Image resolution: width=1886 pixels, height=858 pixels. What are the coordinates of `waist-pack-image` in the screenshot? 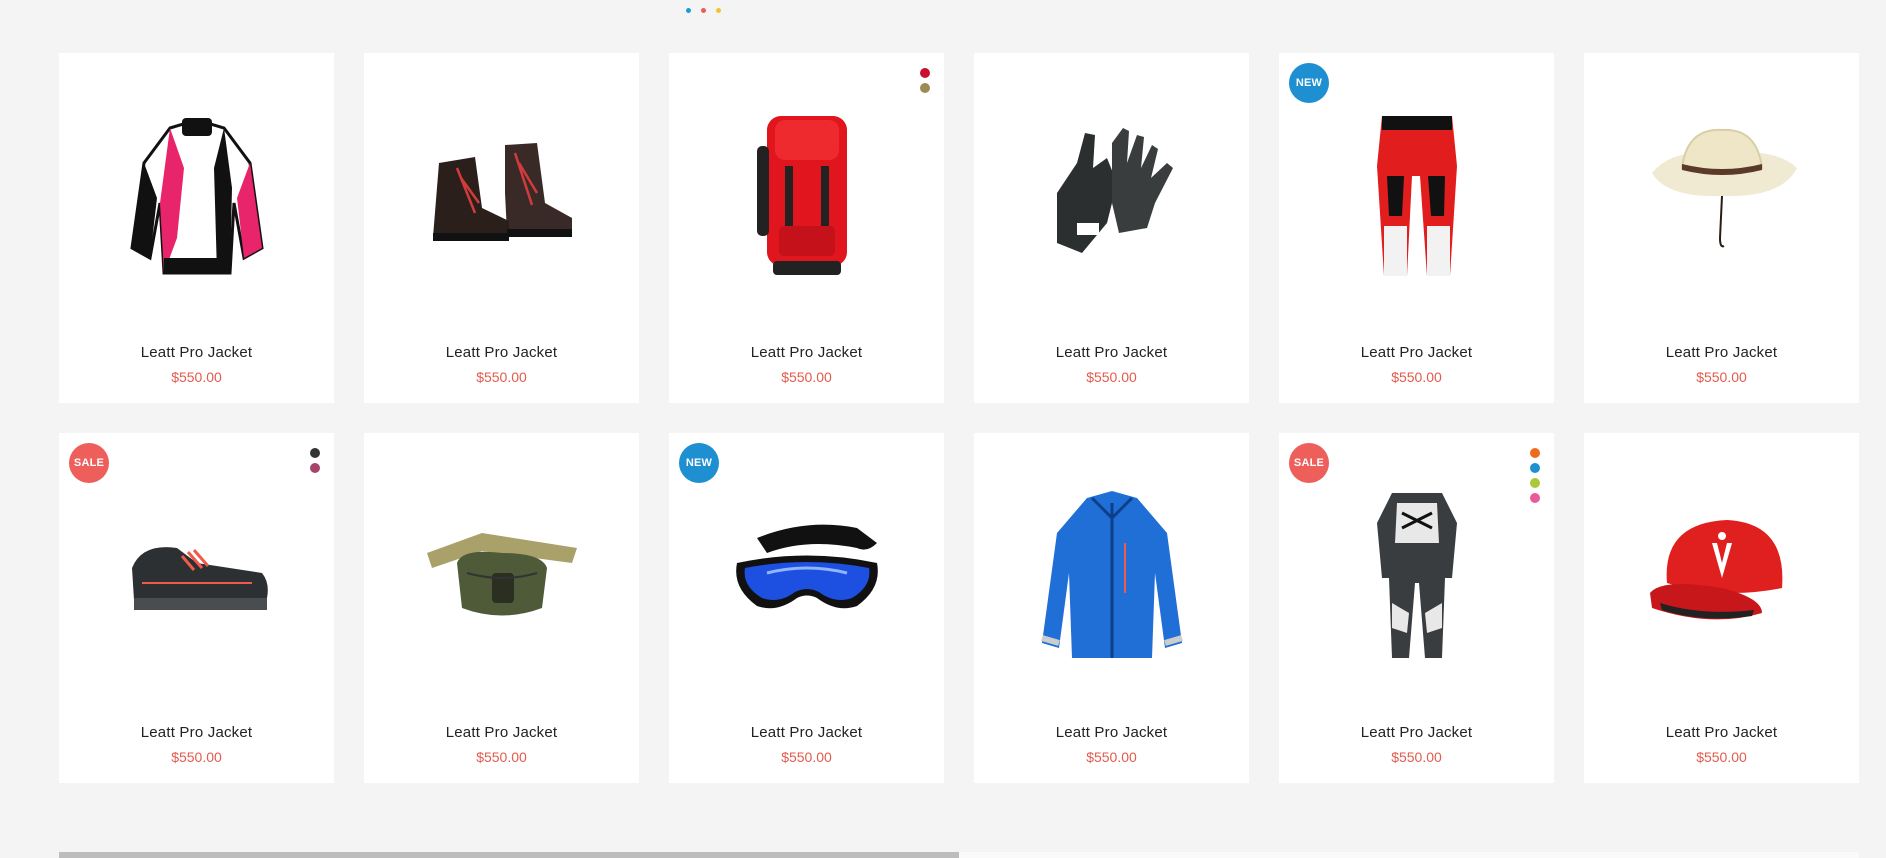 It's located at (501, 574).